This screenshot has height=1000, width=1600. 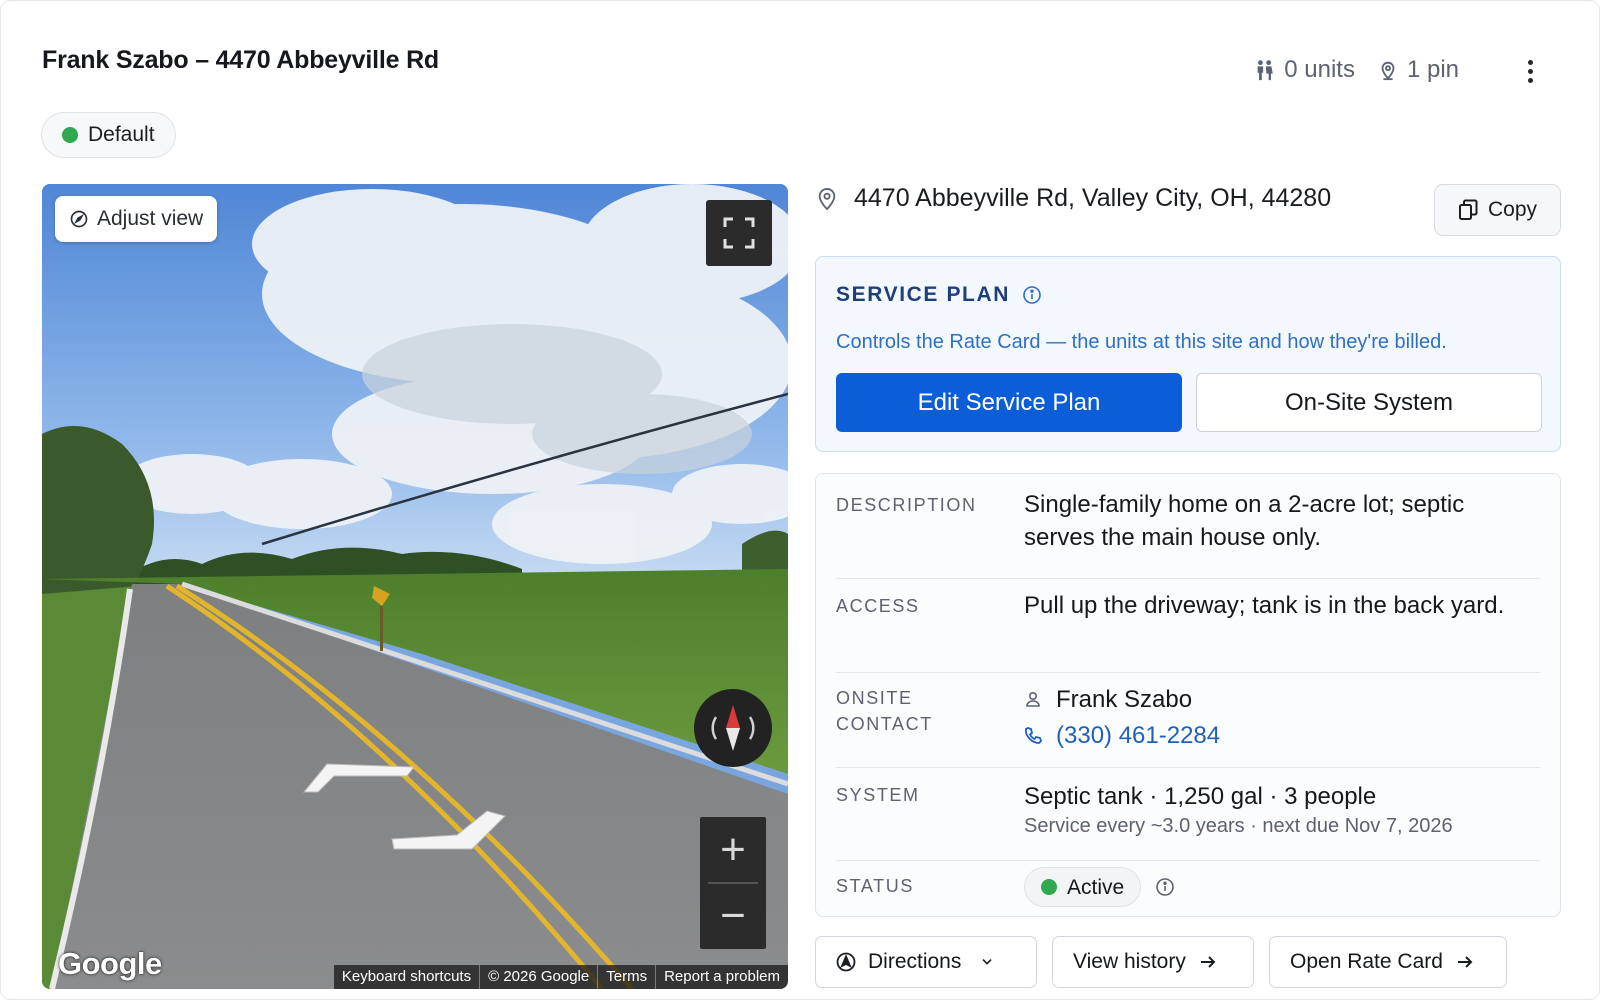 I want to click on copy-icon, so click(x=1468, y=209).